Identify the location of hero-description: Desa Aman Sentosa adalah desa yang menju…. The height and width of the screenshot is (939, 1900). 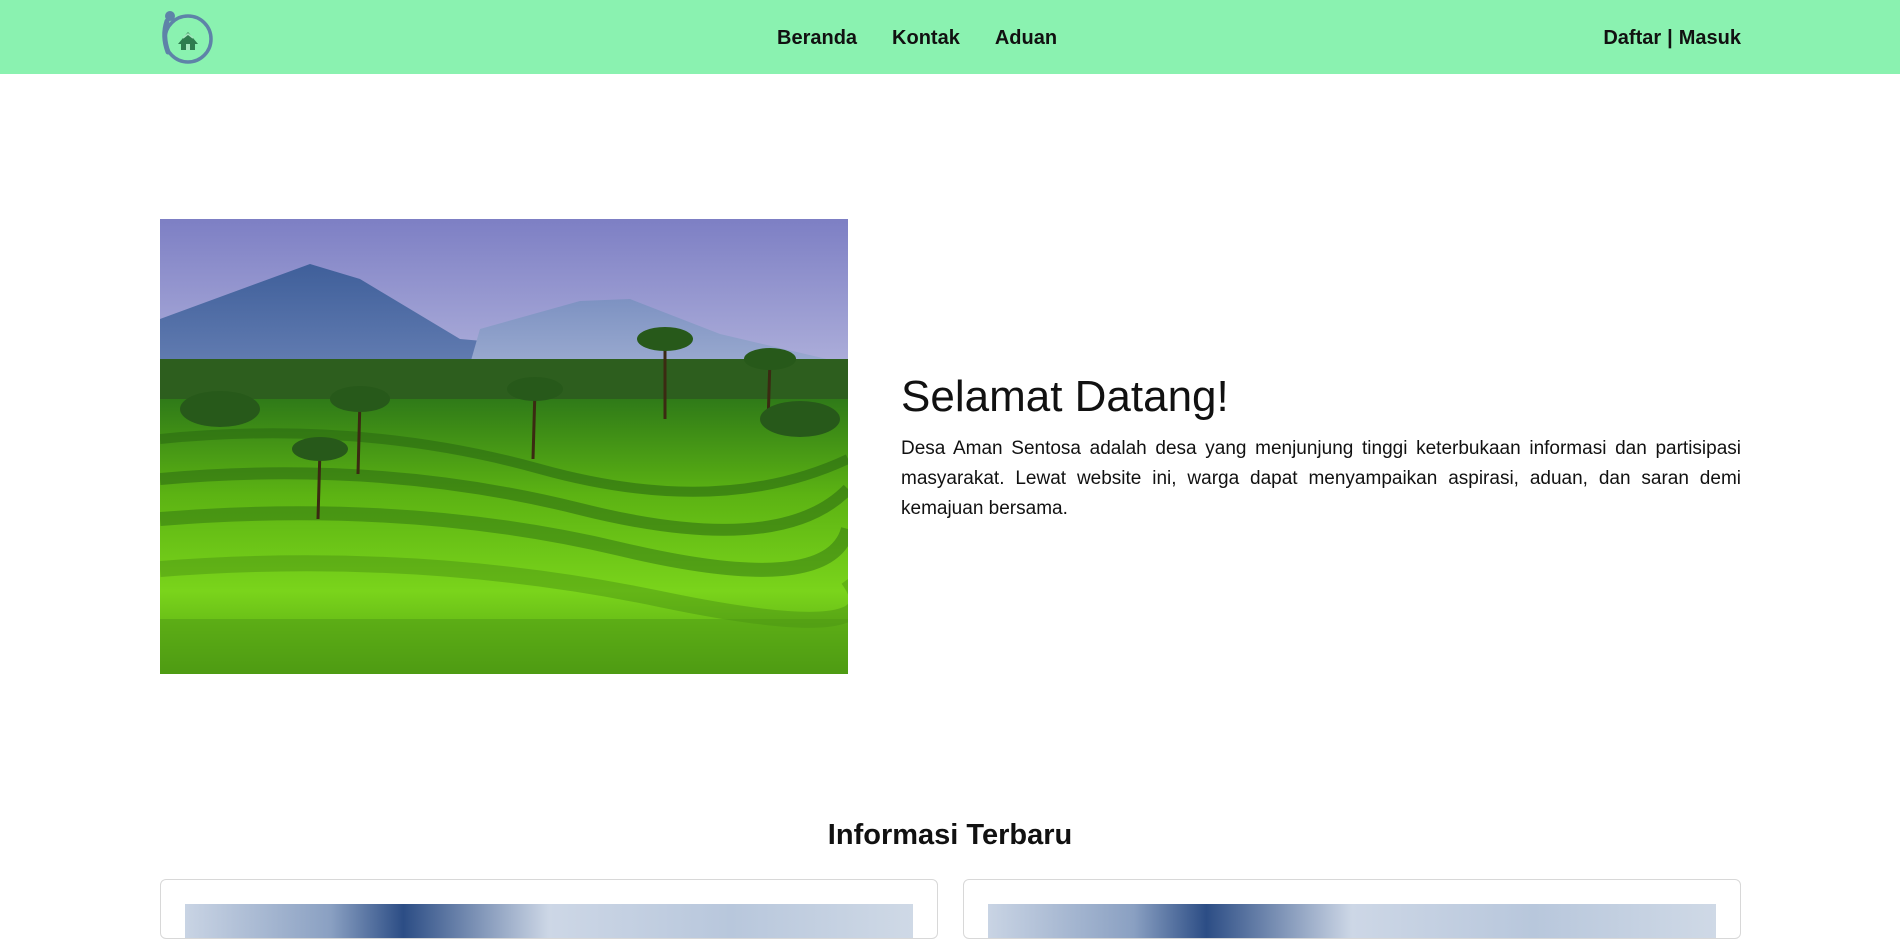
(1321, 478).